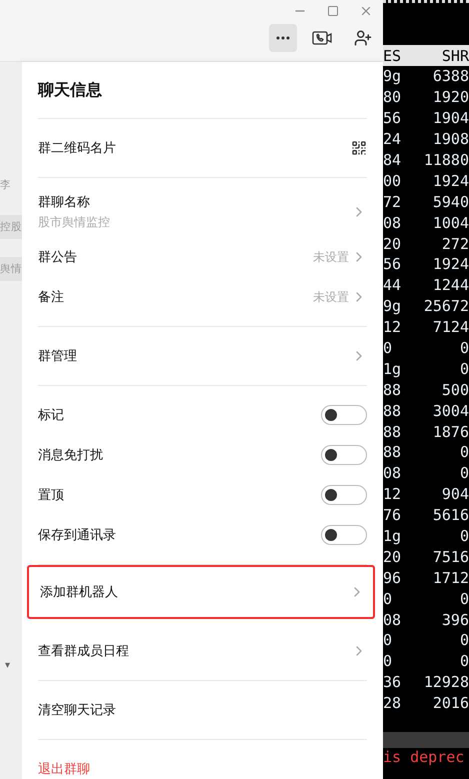 Image resolution: width=469 pixels, height=779 pixels. What do you see at coordinates (11, 227) in the screenshot?
I see `chat-list-item: 控股` at bounding box center [11, 227].